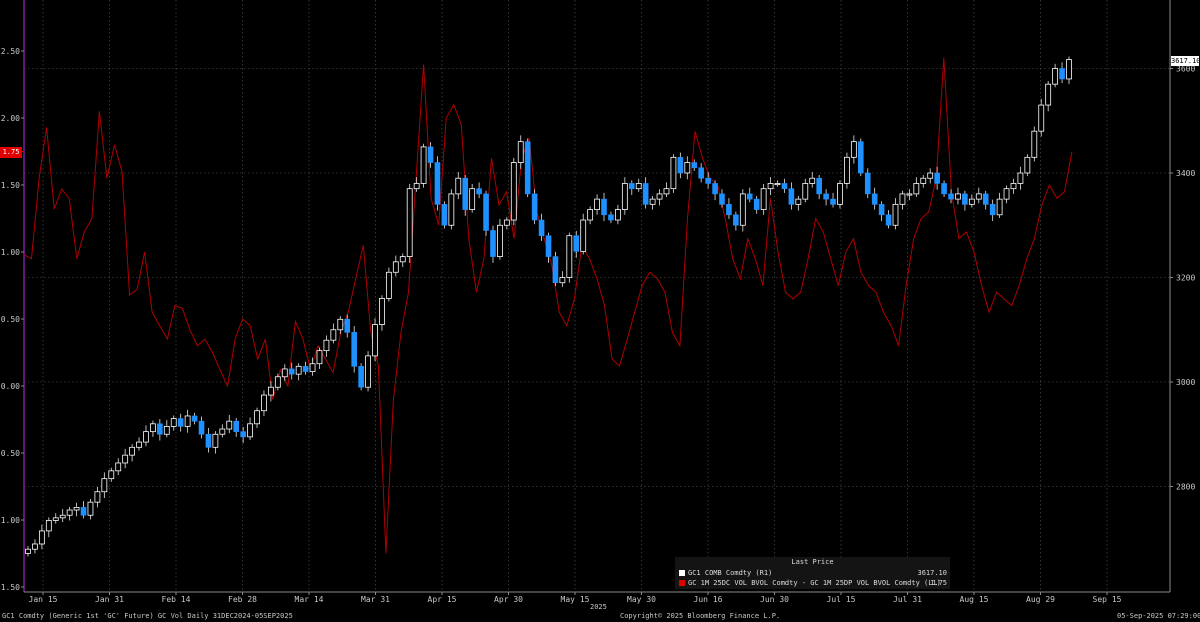 The height and width of the screenshot is (622, 1200). I want to click on legend-header: Last Price, so click(812, 562).